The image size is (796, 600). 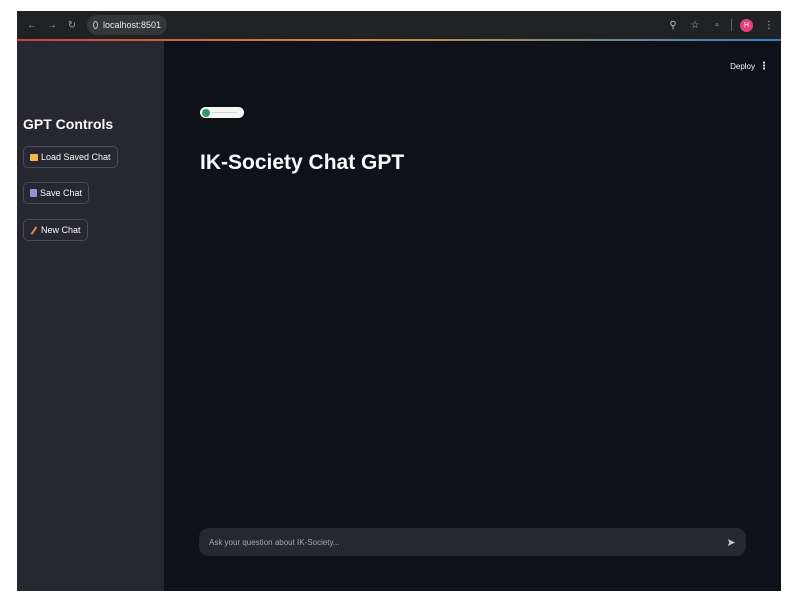 What do you see at coordinates (61, 193) in the screenshot?
I see `button-label: Save Chat` at bounding box center [61, 193].